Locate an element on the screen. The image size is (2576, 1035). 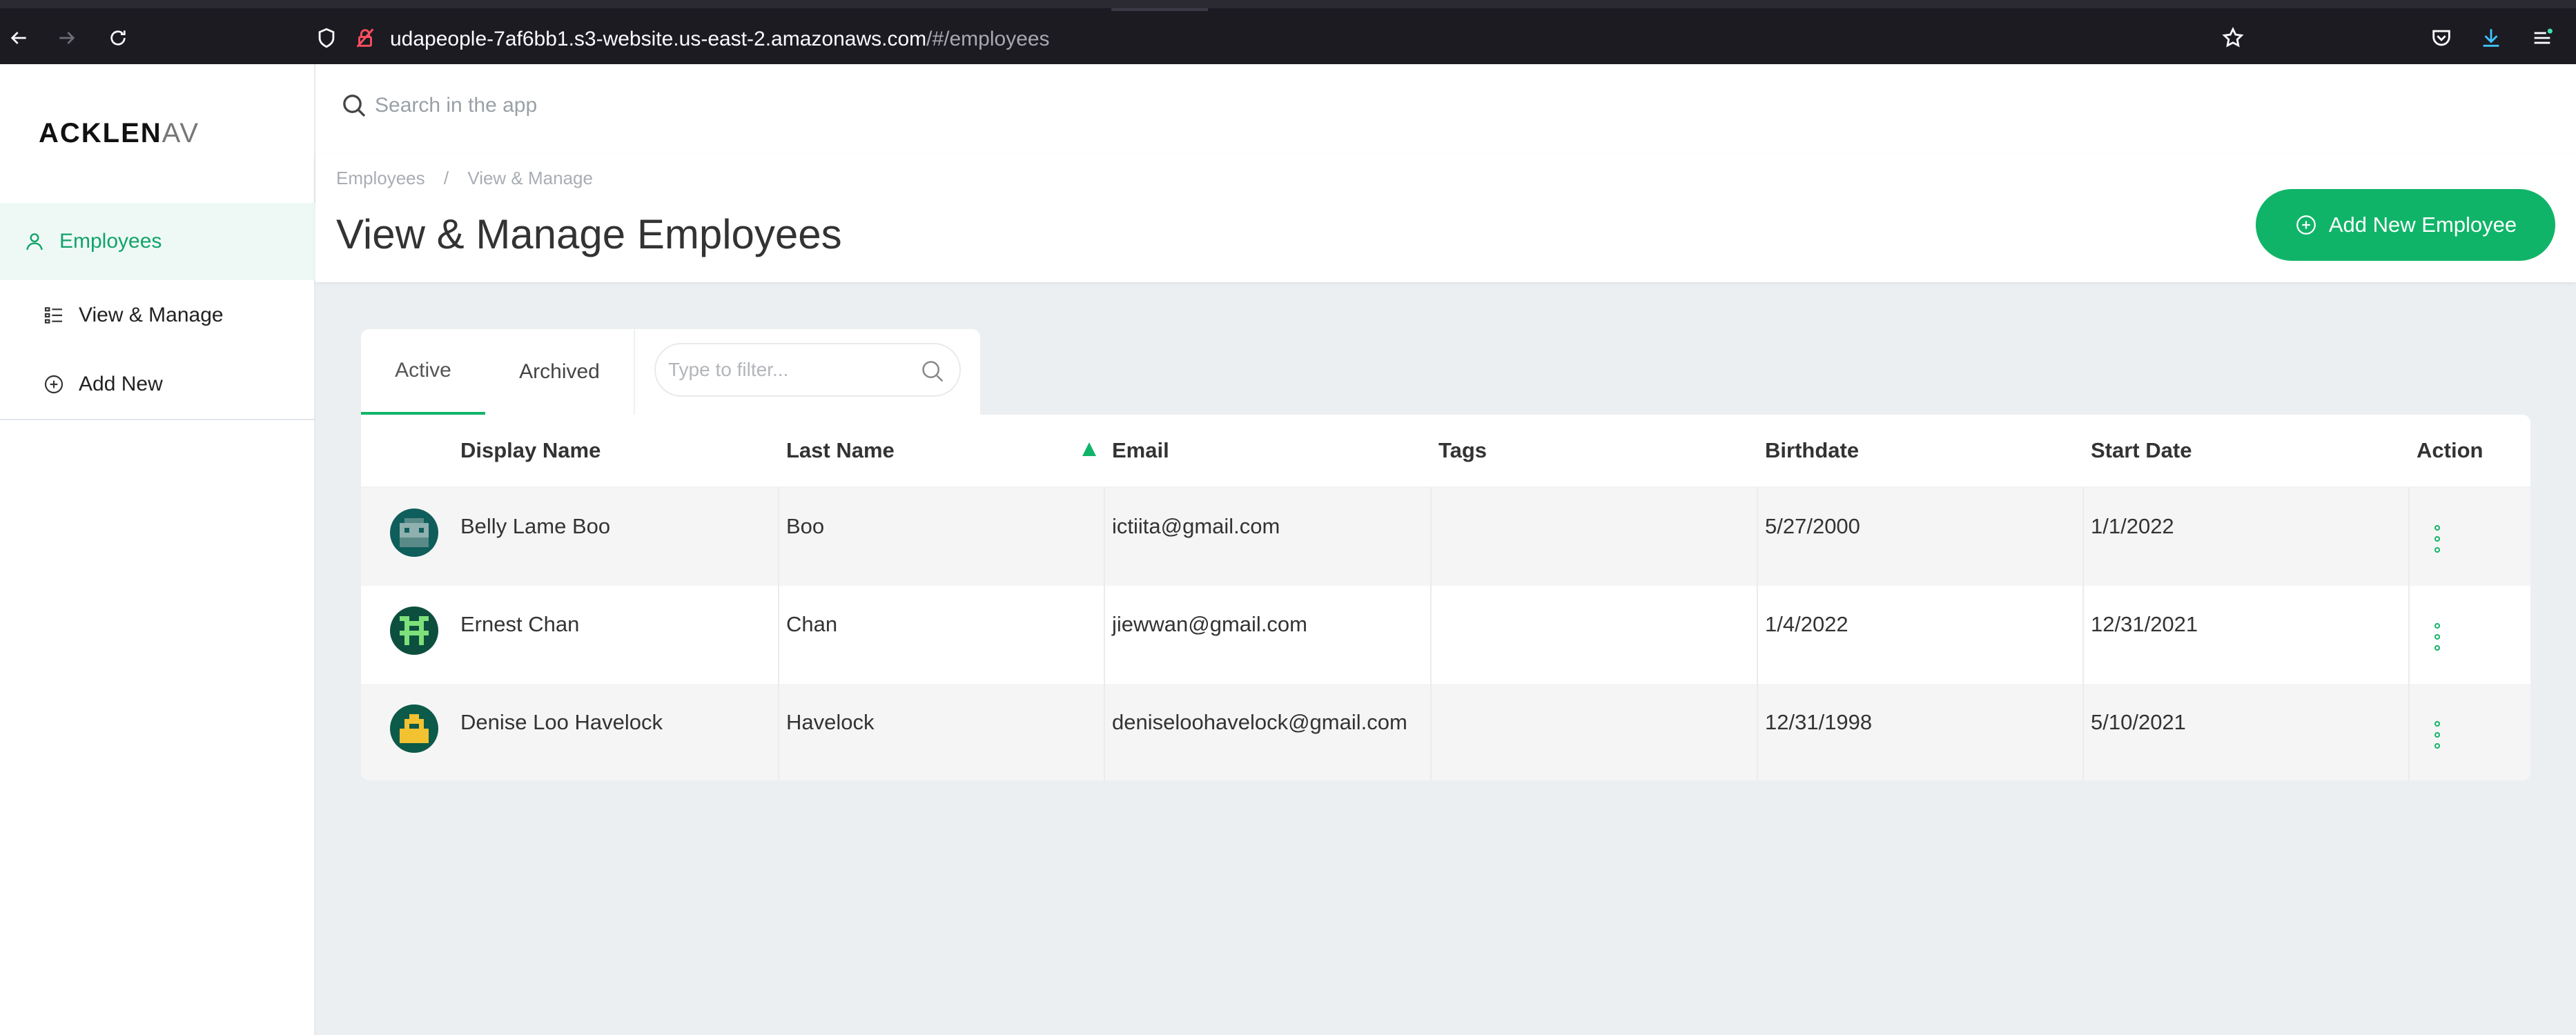
sidebar-item-view-manage: View & Manage is located at coordinates (157, 315).